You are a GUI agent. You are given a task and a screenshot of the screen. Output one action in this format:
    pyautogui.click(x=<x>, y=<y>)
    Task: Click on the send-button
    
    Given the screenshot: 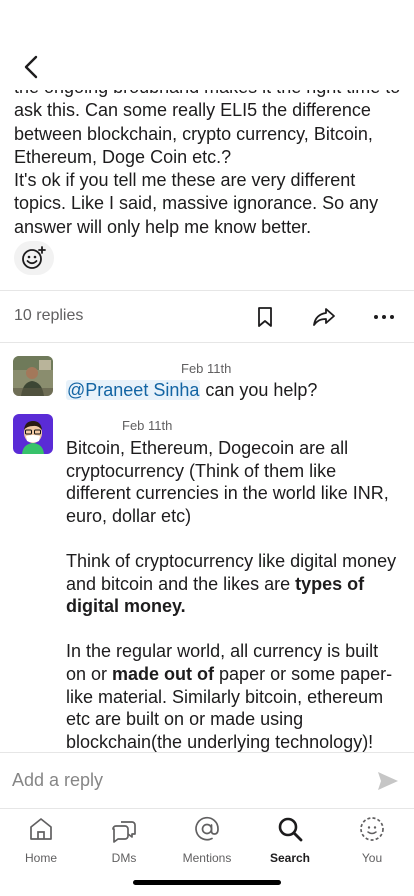 What is the action you would take?
    pyautogui.click(x=388, y=781)
    